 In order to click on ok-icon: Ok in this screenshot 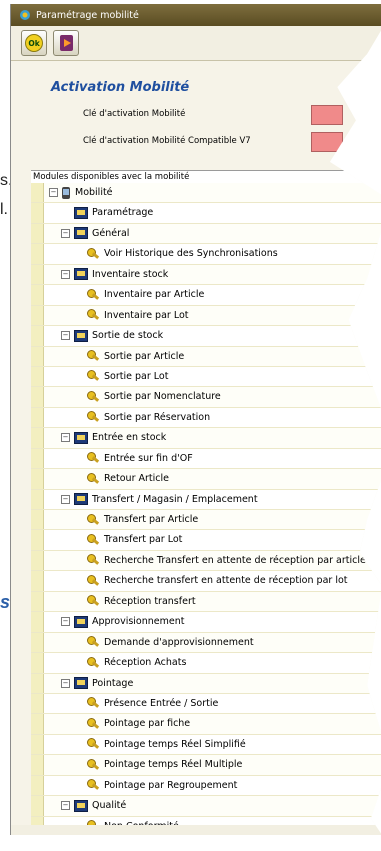, I will do `click(34, 43)`.